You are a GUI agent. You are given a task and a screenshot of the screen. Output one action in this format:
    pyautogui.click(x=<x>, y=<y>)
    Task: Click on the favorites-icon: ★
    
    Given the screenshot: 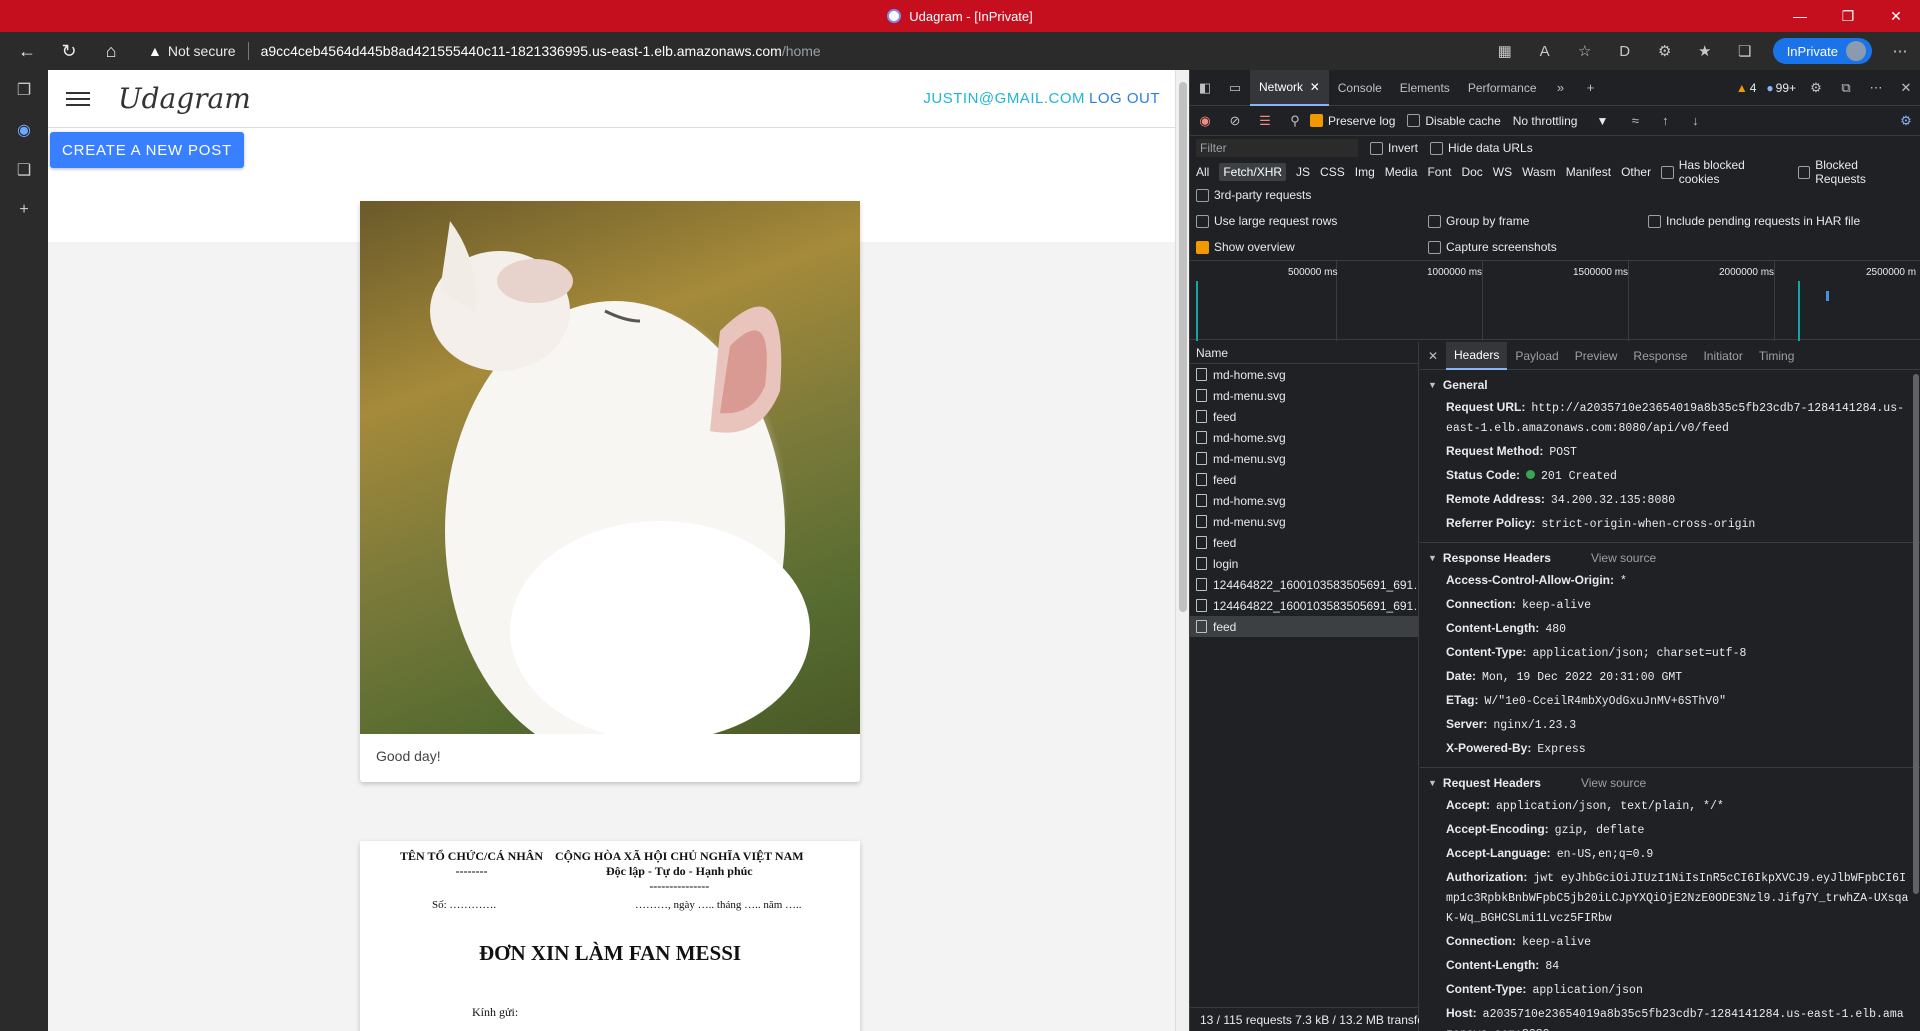 What is the action you would take?
    pyautogui.click(x=1705, y=51)
    